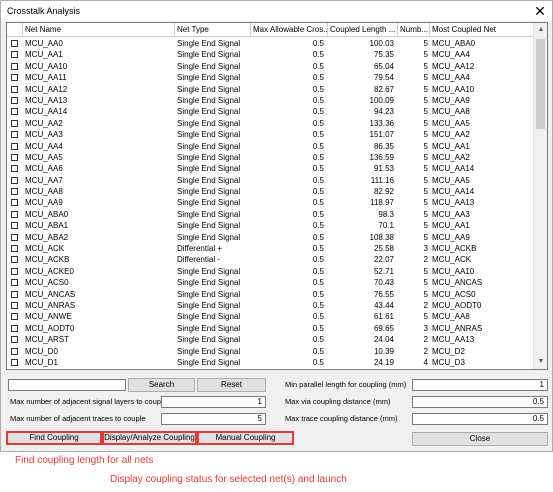  What do you see at coordinates (270, 214) in the screenshot?
I see `table-row: MCU_ABA0 Single End Signal 0.5 98.3 5 MCU_AA3` at bounding box center [270, 214].